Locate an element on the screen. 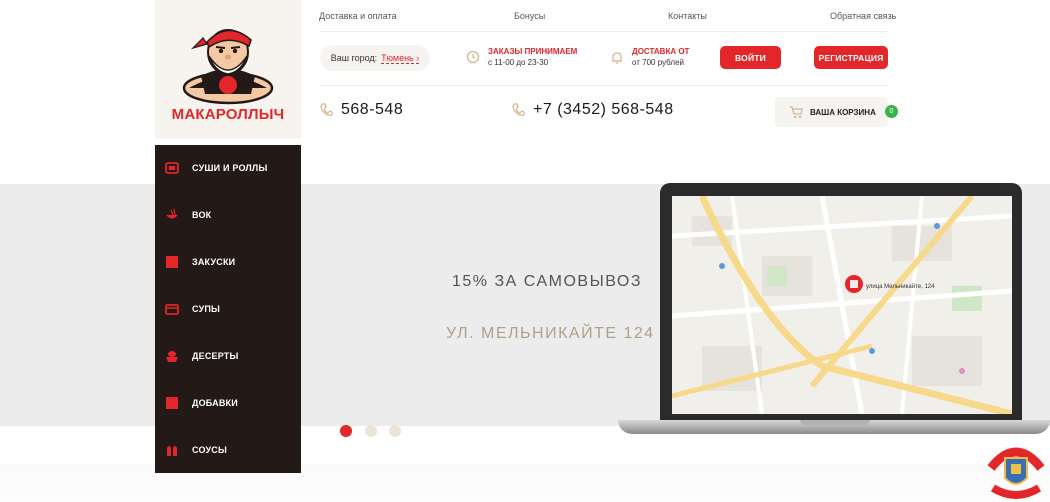  phone-full: +7 (3452) 568-548 is located at coordinates (592, 110).